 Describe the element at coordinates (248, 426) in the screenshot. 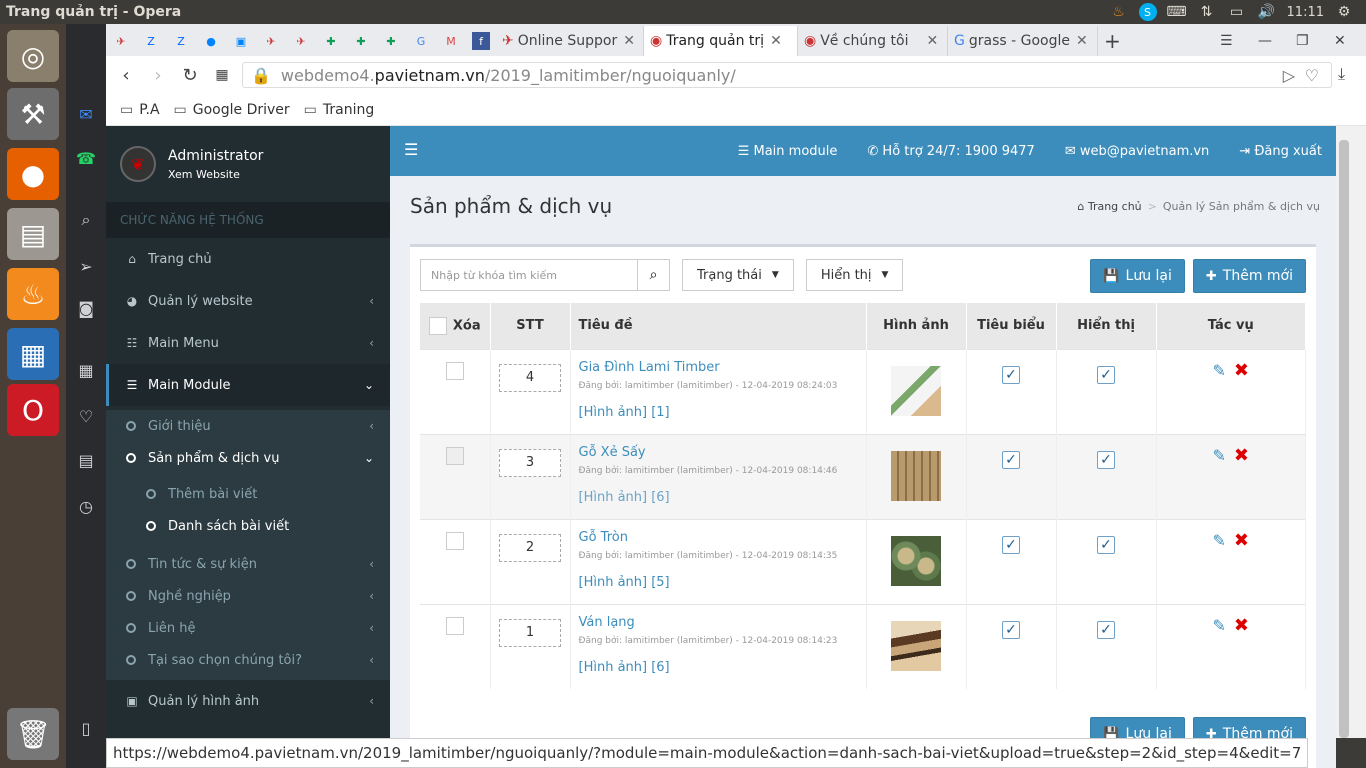

I see `submenu-item-gioi-thieu: Giới thiệu ‹` at that location.